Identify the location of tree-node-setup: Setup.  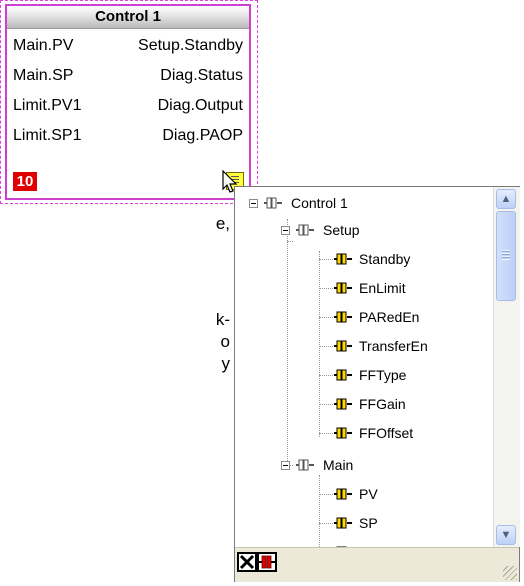
(381, 230).